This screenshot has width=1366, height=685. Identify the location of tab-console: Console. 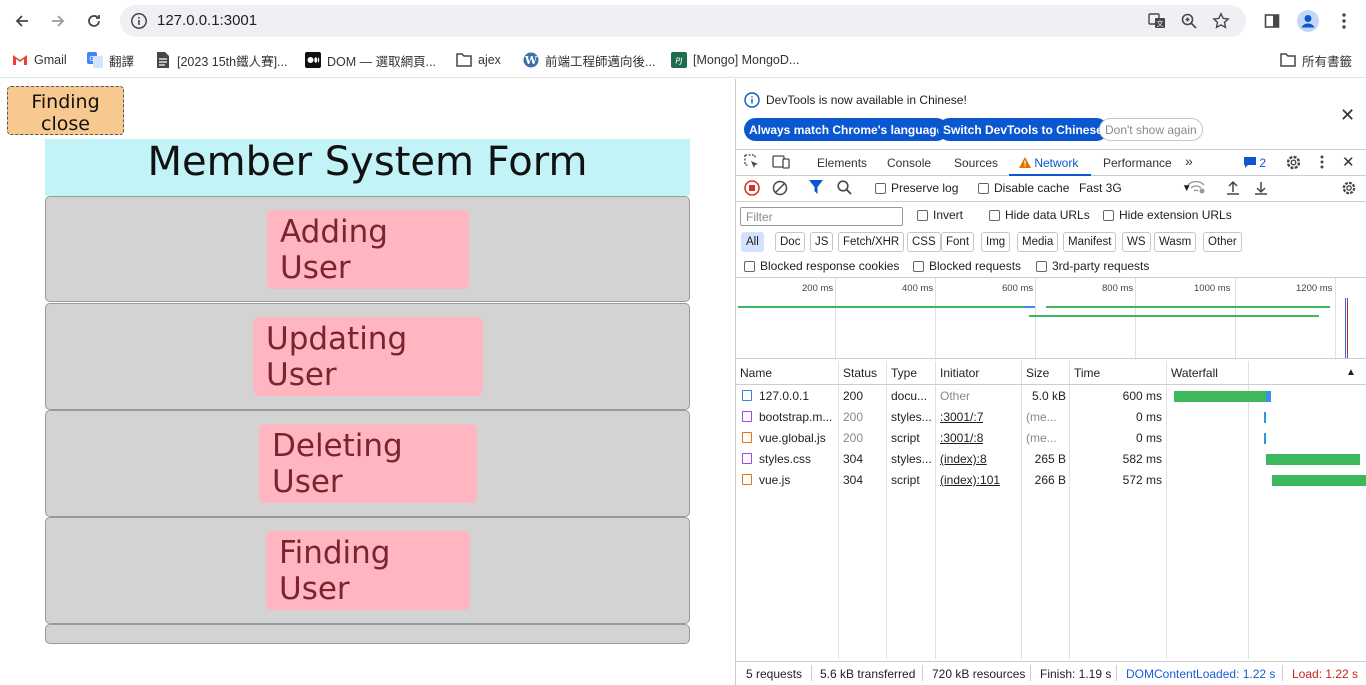
(909, 163).